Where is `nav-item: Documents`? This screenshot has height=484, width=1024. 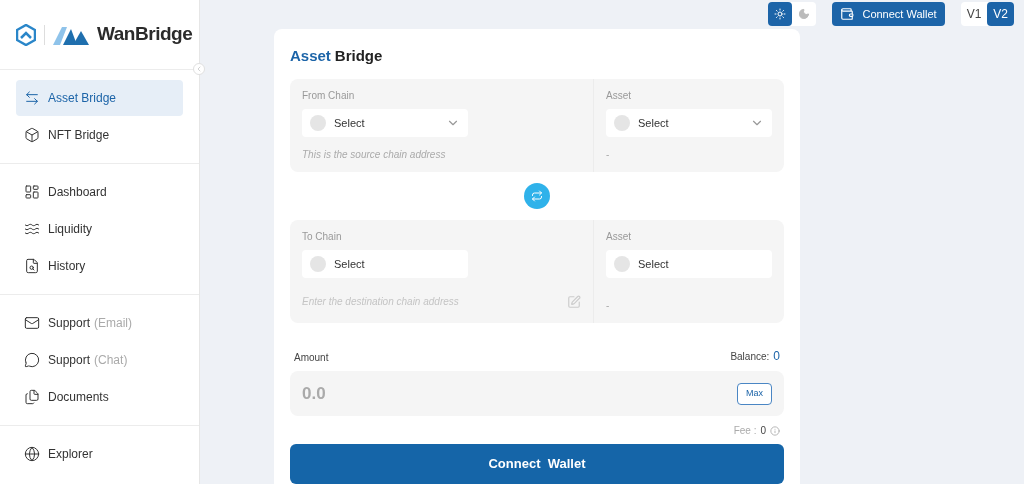
nav-item: Documents is located at coordinates (99, 397).